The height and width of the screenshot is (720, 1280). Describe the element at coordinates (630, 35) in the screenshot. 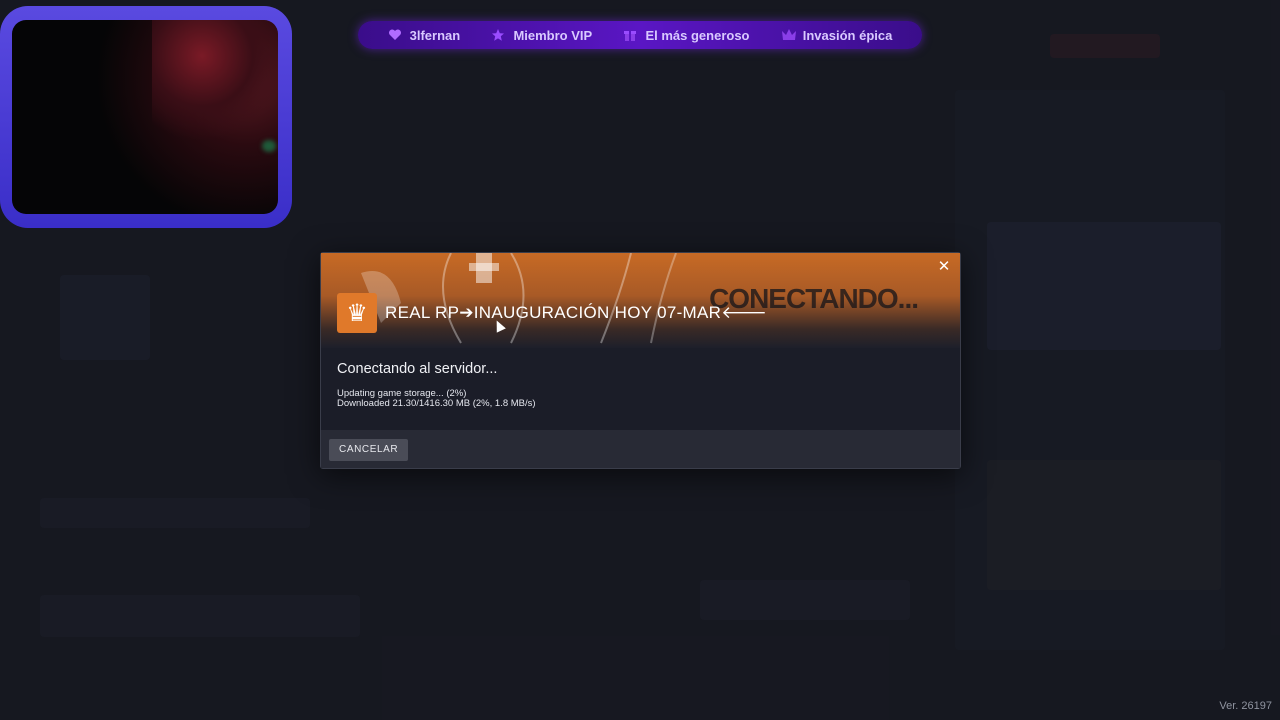

I see `gift-icon` at that location.